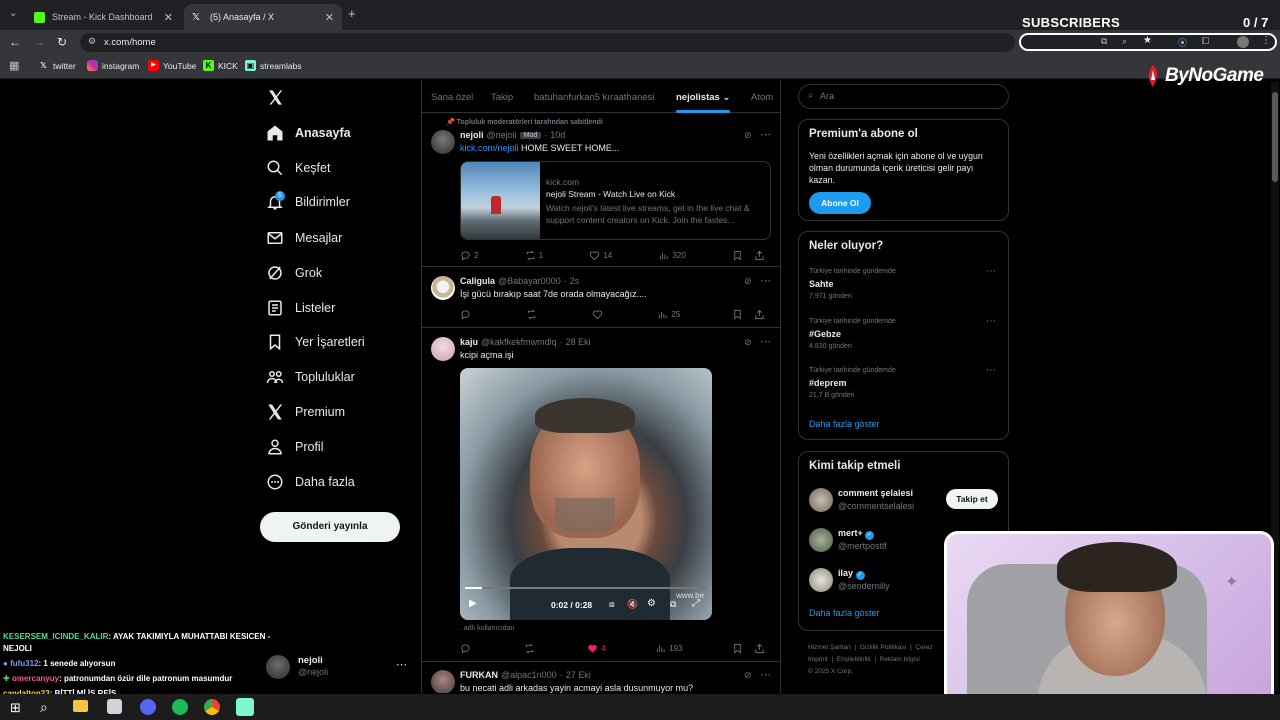 The height and width of the screenshot is (720, 1280). What do you see at coordinates (308, 133) in the screenshot?
I see `sidebar-item-home: Anasayfa` at bounding box center [308, 133].